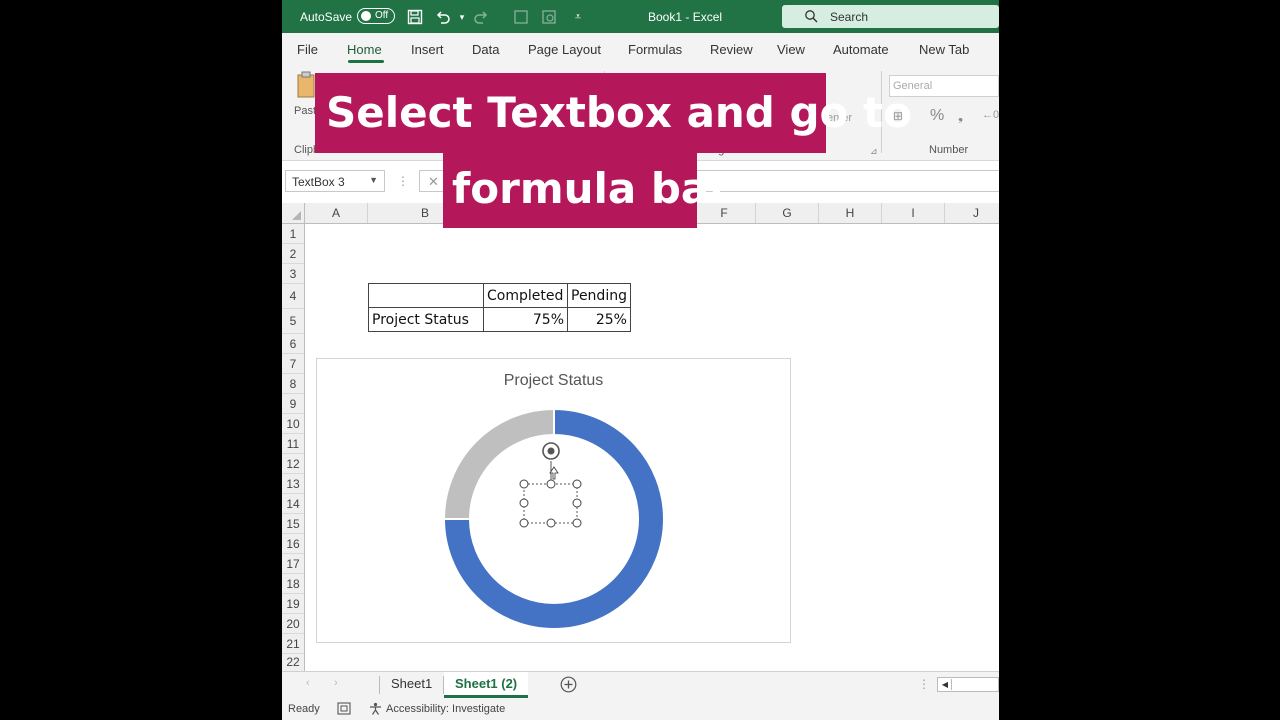 Image resolution: width=1280 pixels, height=720 pixels. What do you see at coordinates (293, 524) in the screenshot?
I see `row-header: 15` at bounding box center [293, 524].